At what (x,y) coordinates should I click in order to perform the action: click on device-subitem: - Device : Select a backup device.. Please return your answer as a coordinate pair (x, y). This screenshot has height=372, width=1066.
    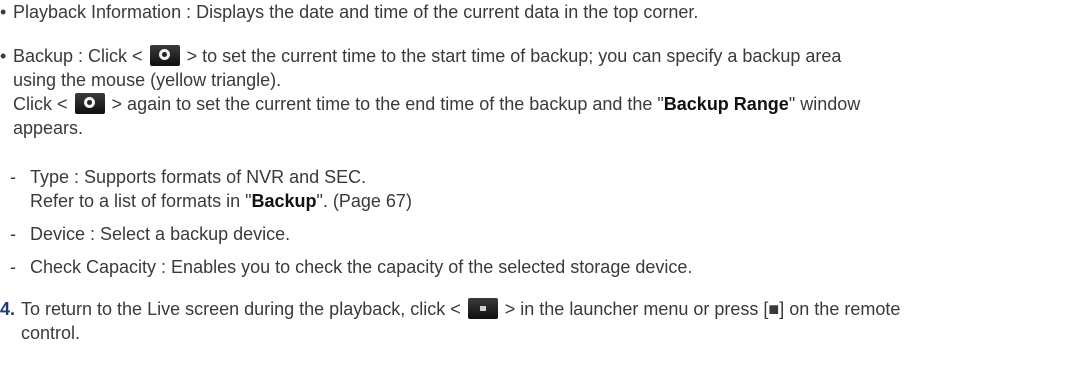
    Looking at the image, I should click on (525, 234).